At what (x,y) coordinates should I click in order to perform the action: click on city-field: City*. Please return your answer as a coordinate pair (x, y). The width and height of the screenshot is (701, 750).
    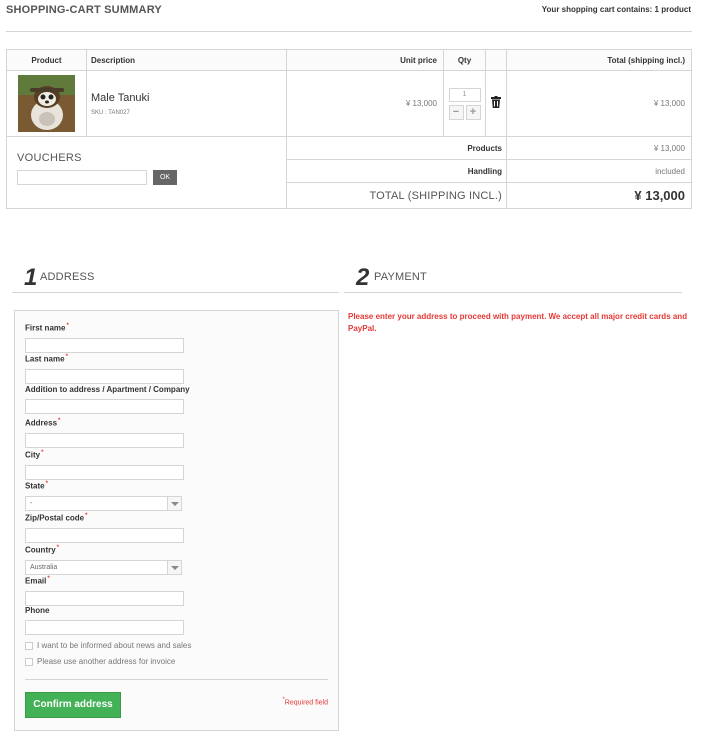
    Looking at the image, I should click on (104, 464).